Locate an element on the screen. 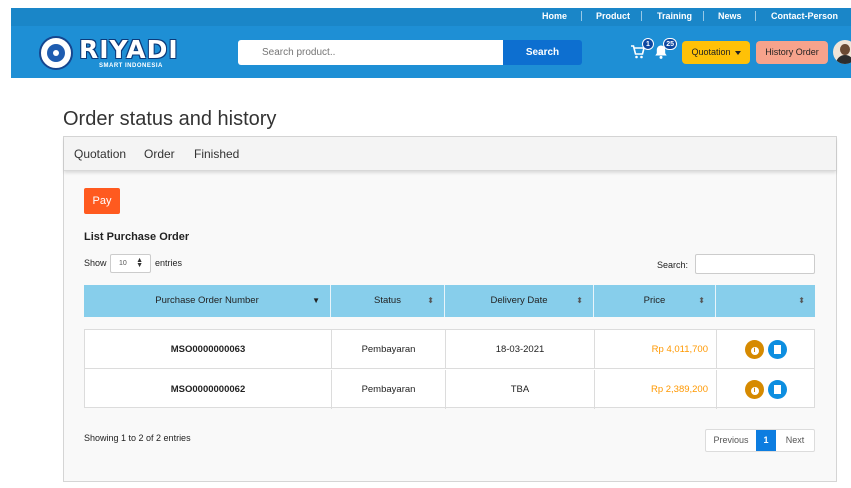 This screenshot has width=851, height=488. price-cell: Rp 2,389,200 is located at coordinates (656, 389).